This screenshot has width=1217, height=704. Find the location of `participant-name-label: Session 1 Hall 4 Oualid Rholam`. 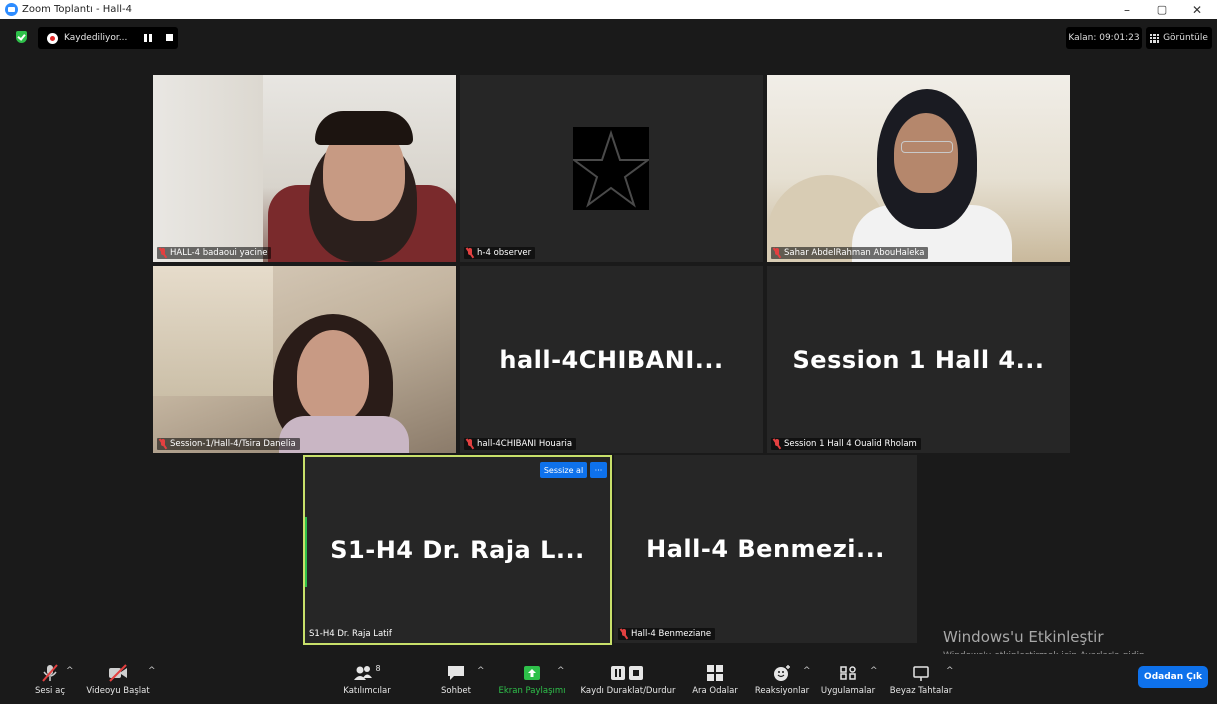

participant-name-label: Session 1 Hall 4 Oualid Rholam is located at coordinates (846, 444).